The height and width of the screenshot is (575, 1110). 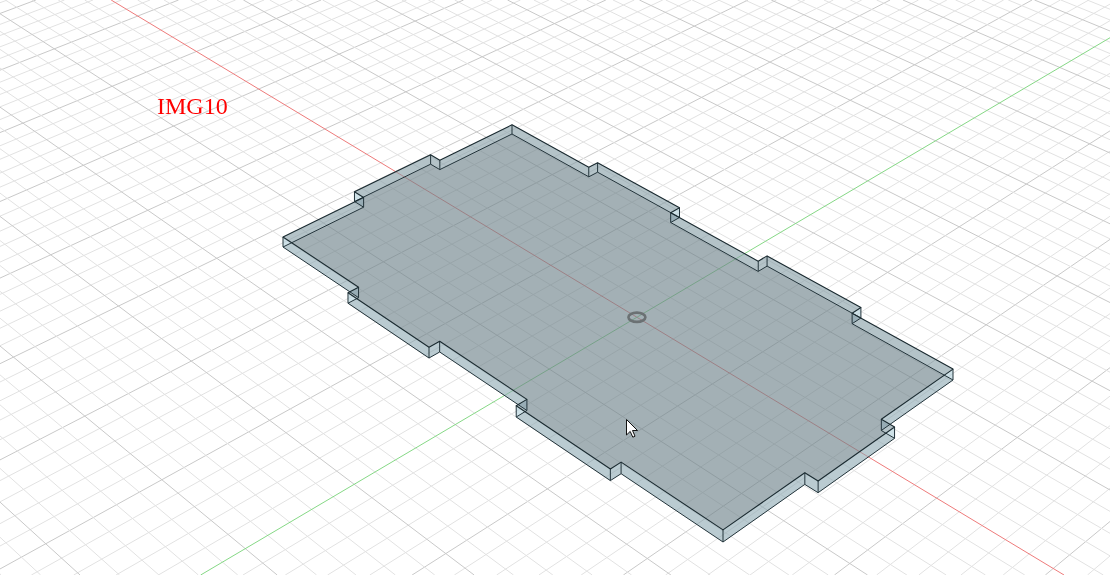 I want to click on mouse-pointer-icon, so click(x=632, y=428).